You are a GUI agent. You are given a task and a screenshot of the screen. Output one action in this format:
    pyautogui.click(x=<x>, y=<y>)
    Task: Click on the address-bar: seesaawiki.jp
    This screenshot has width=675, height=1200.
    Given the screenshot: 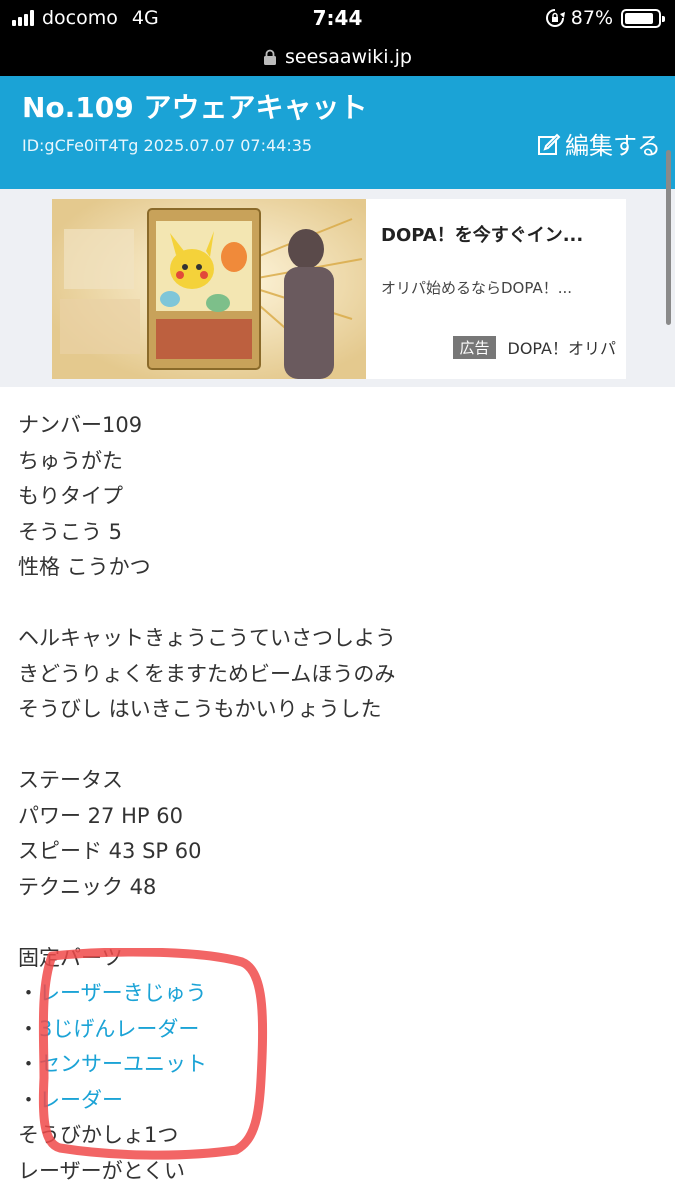 What is the action you would take?
    pyautogui.click(x=337, y=57)
    